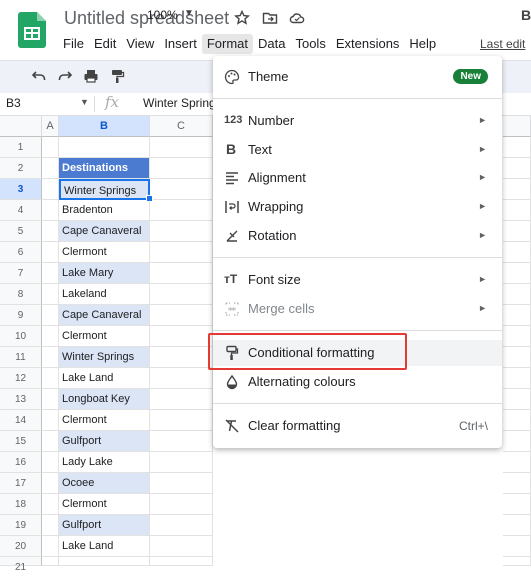  What do you see at coordinates (104, 126) in the screenshot?
I see `column-header-b: B` at bounding box center [104, 126].